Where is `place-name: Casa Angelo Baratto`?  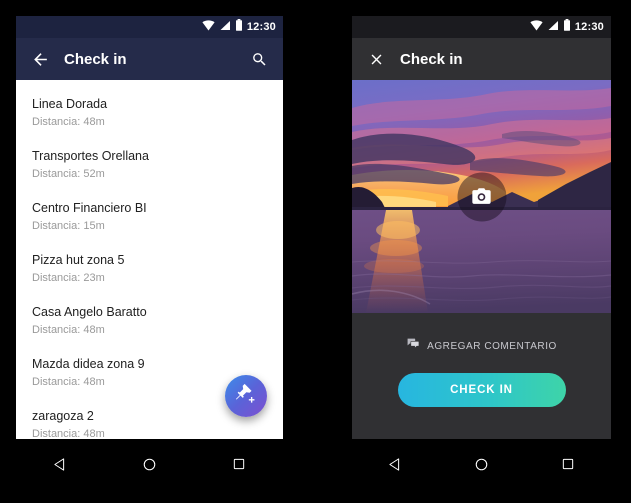
place-name: Casa Angelo Baratto is located at coordinates (89, 312).